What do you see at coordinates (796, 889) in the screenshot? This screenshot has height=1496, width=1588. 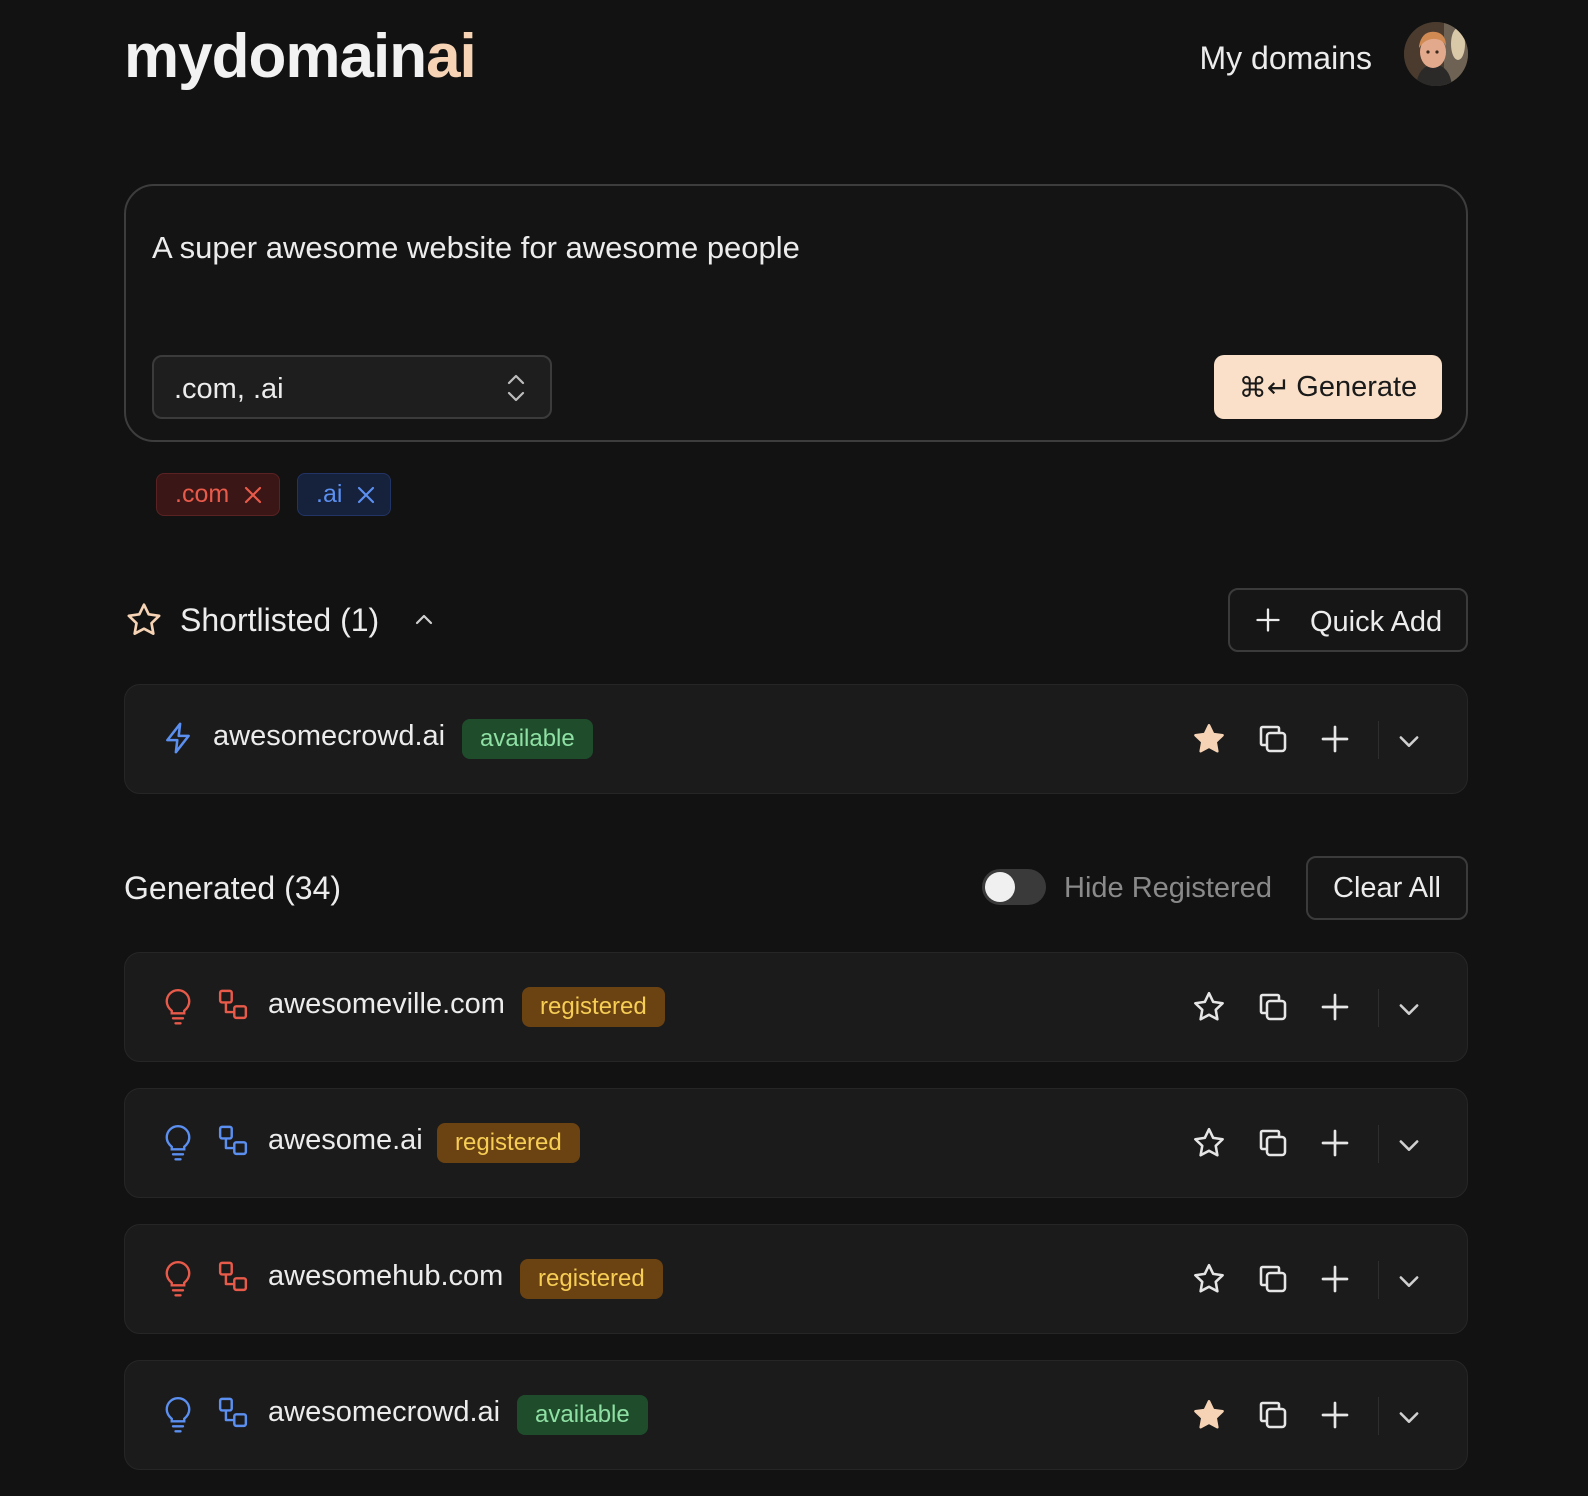 I see `generated-header: Generated (34) Hide Registered Clear All` at bounding box center [796, 889].